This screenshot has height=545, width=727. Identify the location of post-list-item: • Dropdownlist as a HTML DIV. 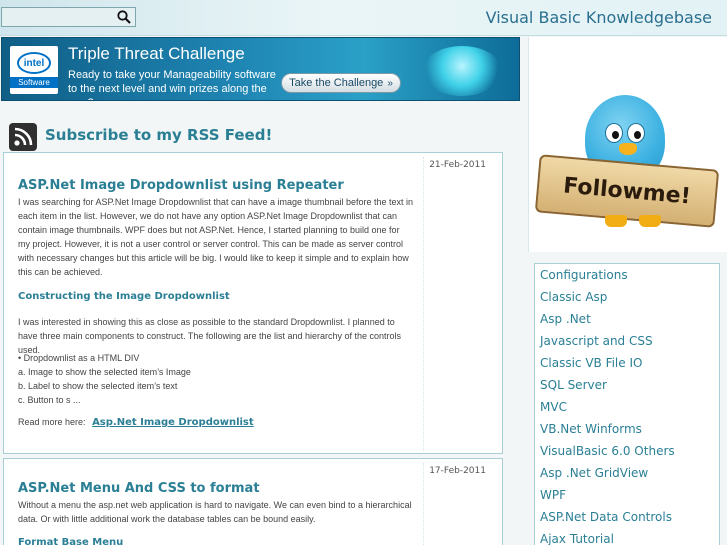
(79, 358).